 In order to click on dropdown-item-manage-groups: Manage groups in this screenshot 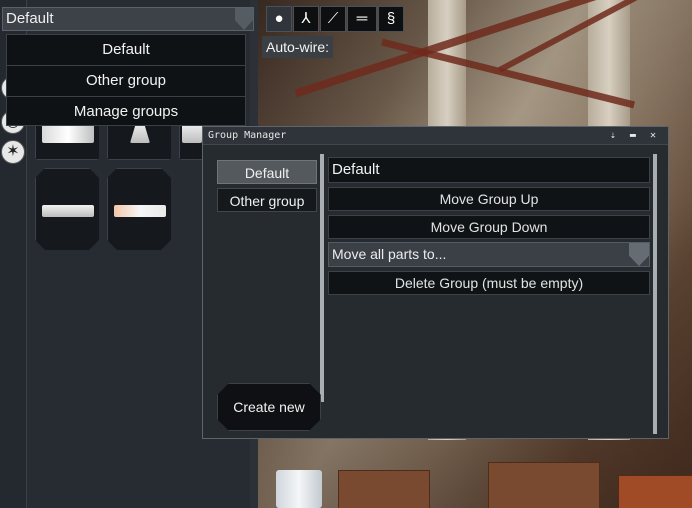, I will do `click(126, 112)`.